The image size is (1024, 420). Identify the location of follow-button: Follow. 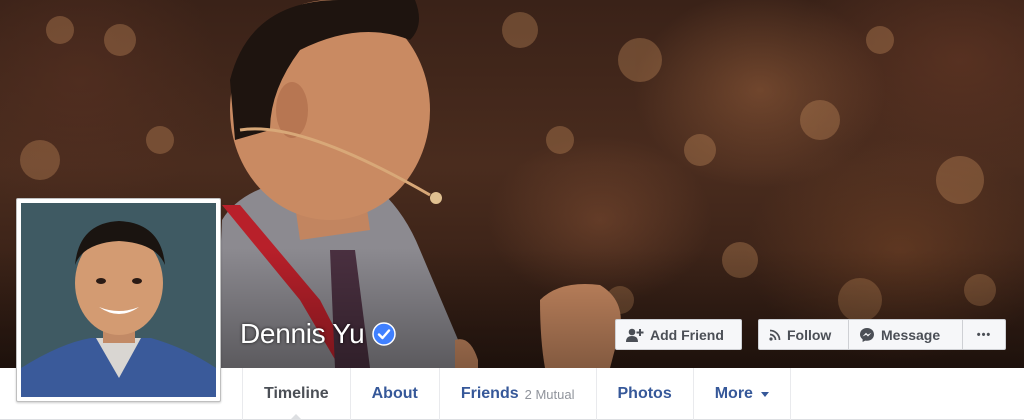
(803, 334).